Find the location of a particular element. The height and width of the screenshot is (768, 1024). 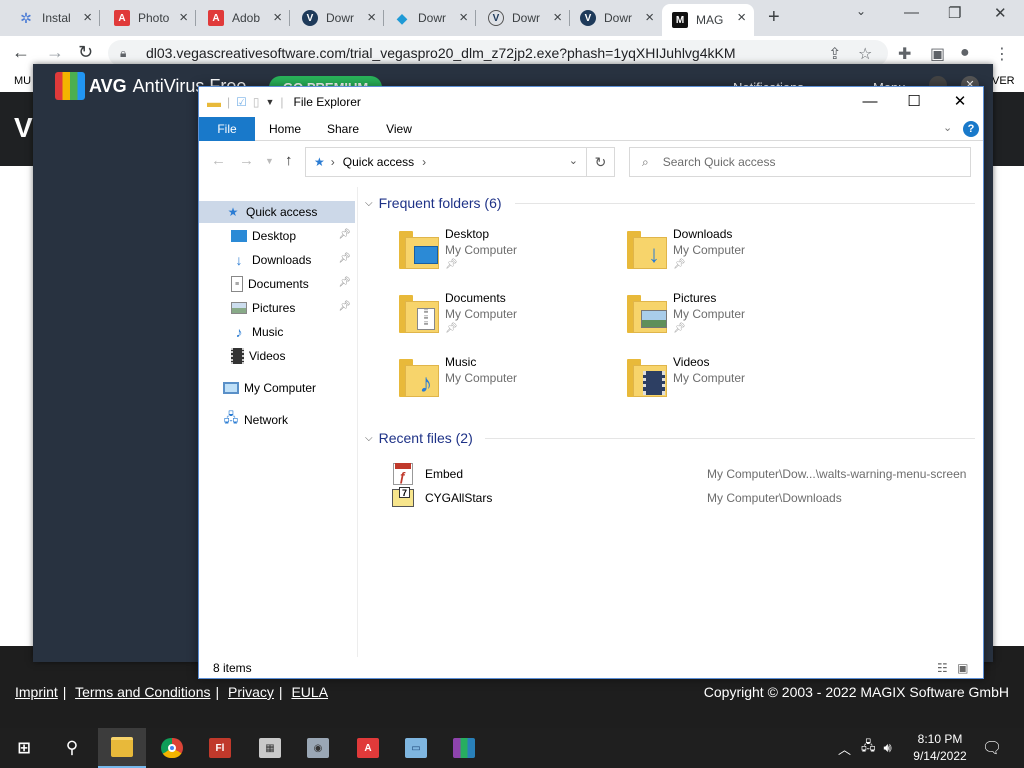

refresh-icon: ↻ is located at coordinates (601, 162).